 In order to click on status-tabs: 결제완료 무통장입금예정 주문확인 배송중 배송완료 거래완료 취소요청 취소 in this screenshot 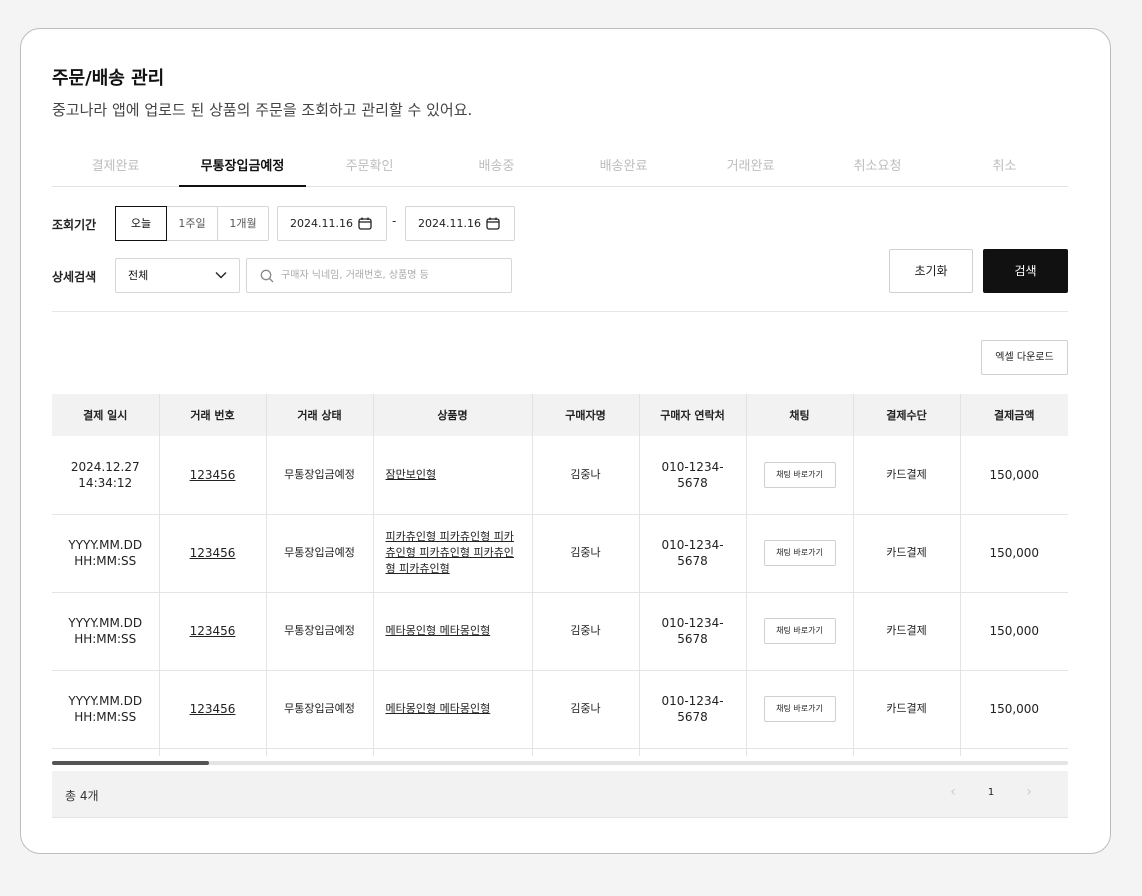, I will do `click(560, 167)`.